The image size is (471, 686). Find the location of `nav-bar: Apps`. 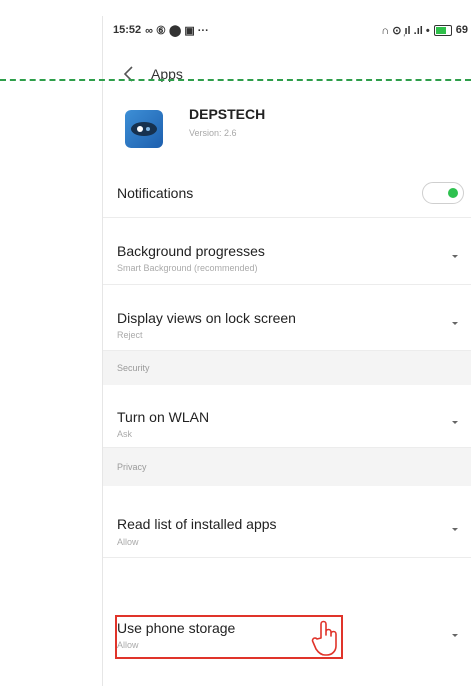

nav-bar: Apps is located at coordinates (287, 74).